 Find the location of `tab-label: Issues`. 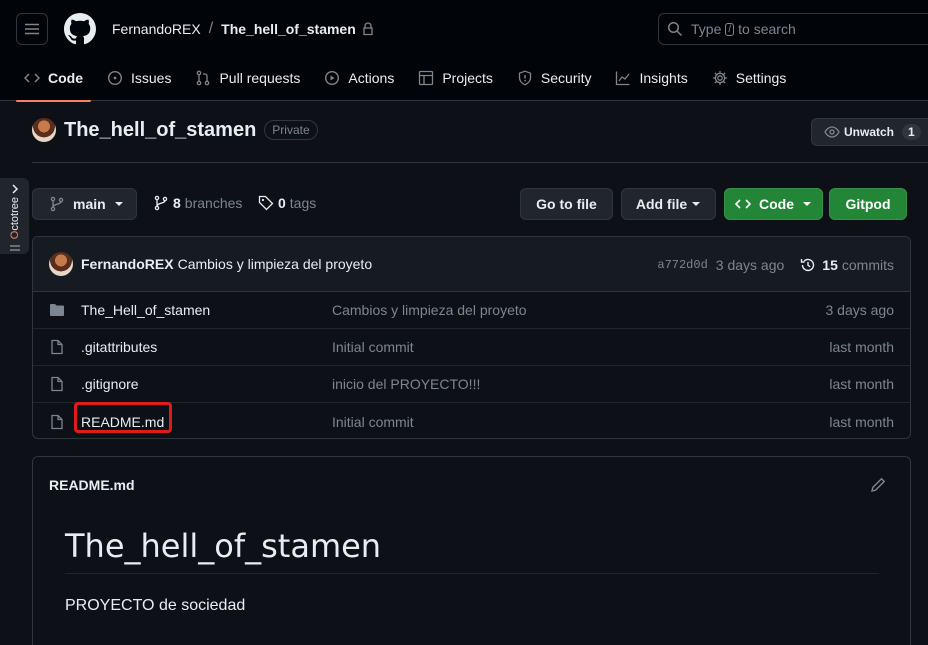

tab-label: Issues is located at coordinates (151, 77).